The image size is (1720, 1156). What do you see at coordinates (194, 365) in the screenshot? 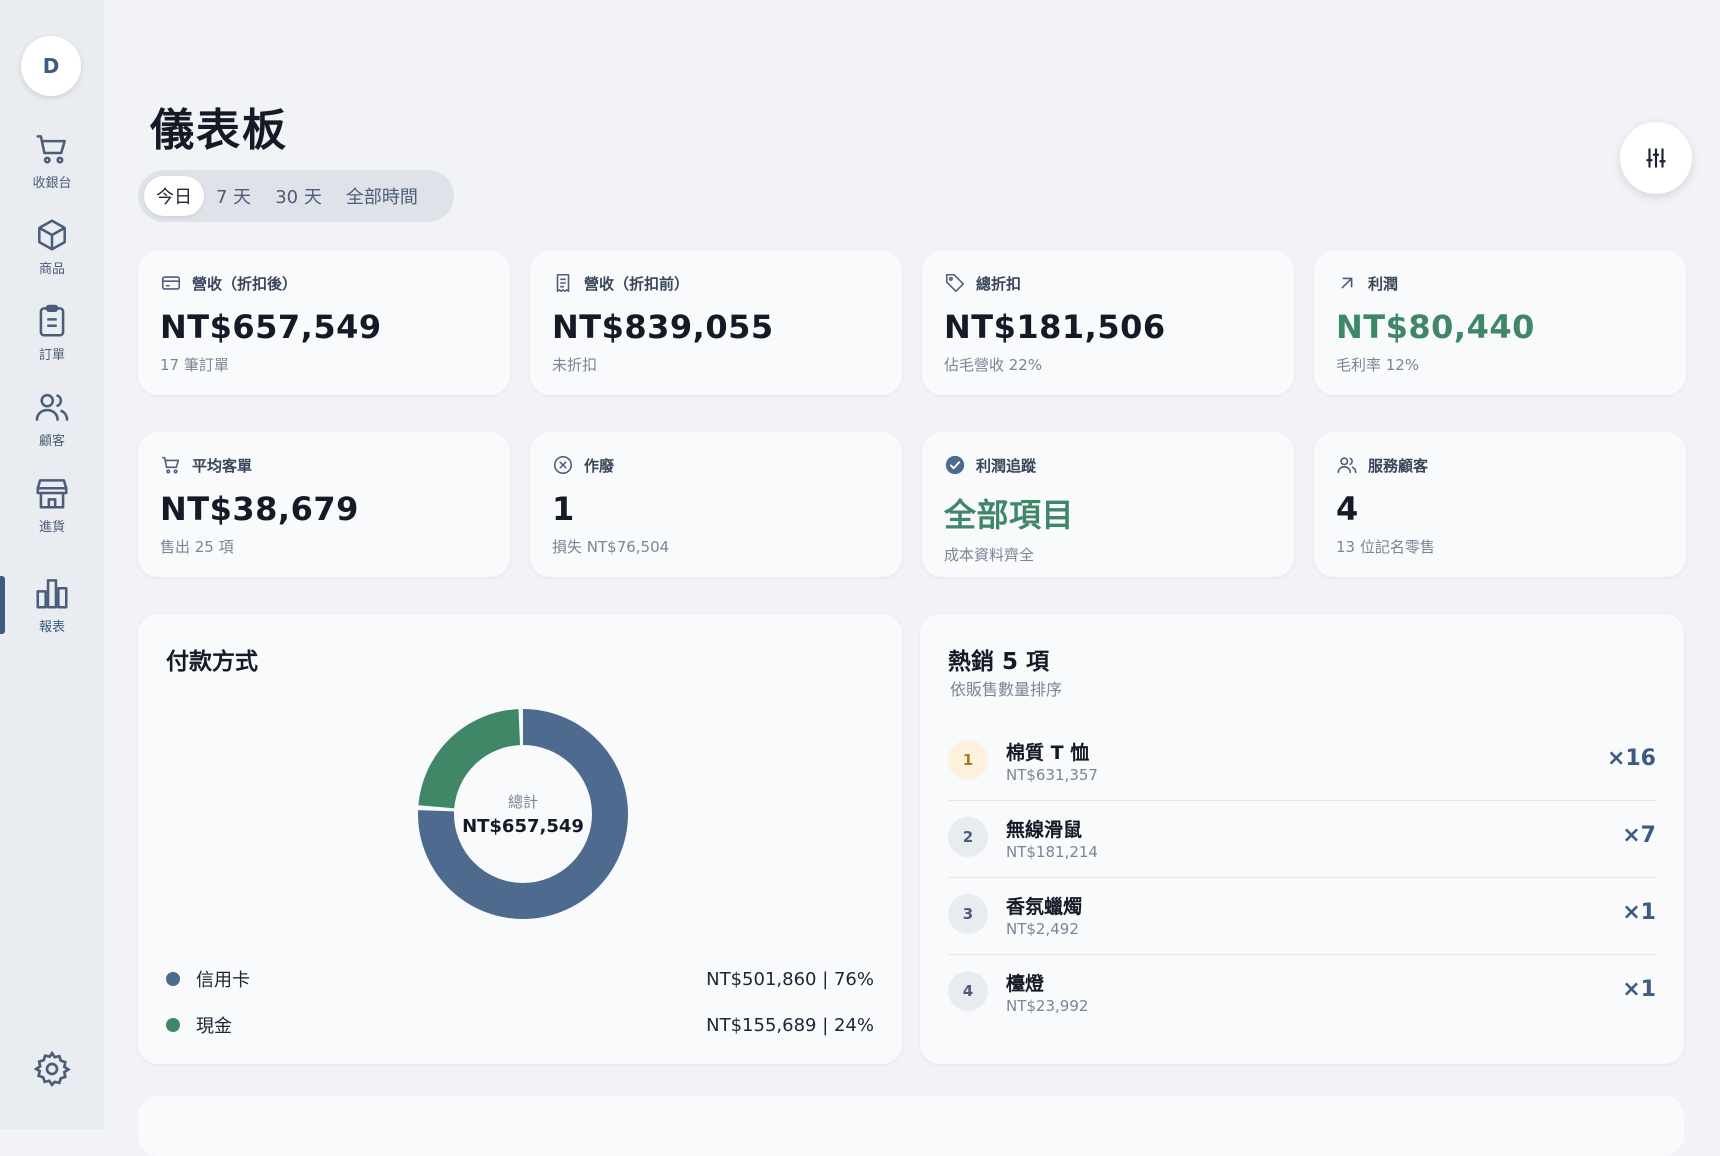
I see `stat-sub: 17 筆訂單` at bounding box center [194, 365].